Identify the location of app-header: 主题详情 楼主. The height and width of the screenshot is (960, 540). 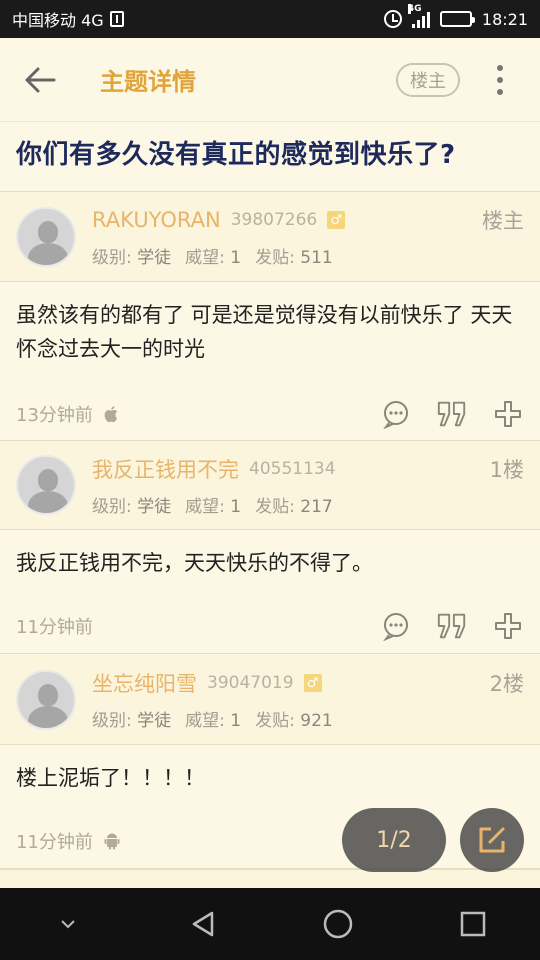
(270, 80).